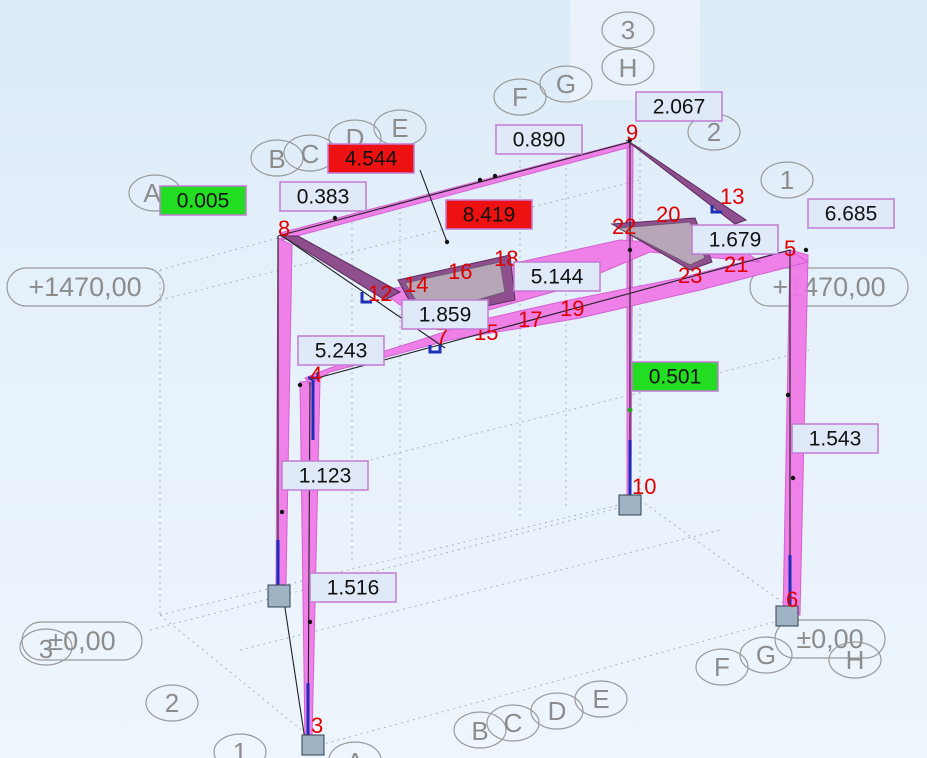 The height and width of the screenshot is (758, 927). I want to click on svg-text: 0.005, so click(203, 201).